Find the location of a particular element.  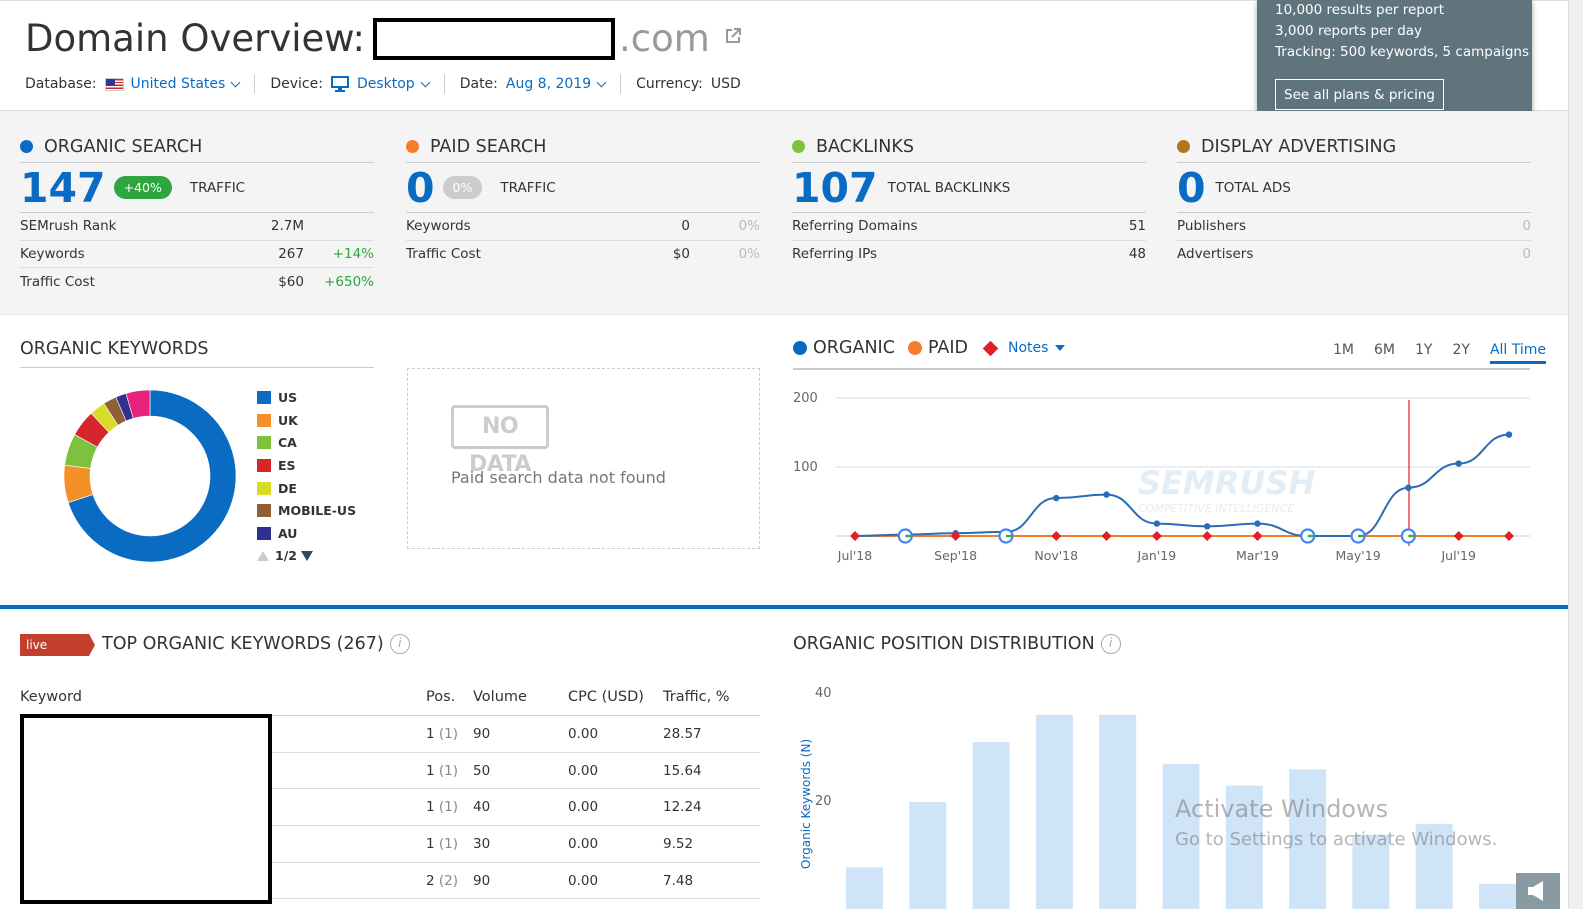

position-cell: 2 (2) is located at coordinates (449, 881).